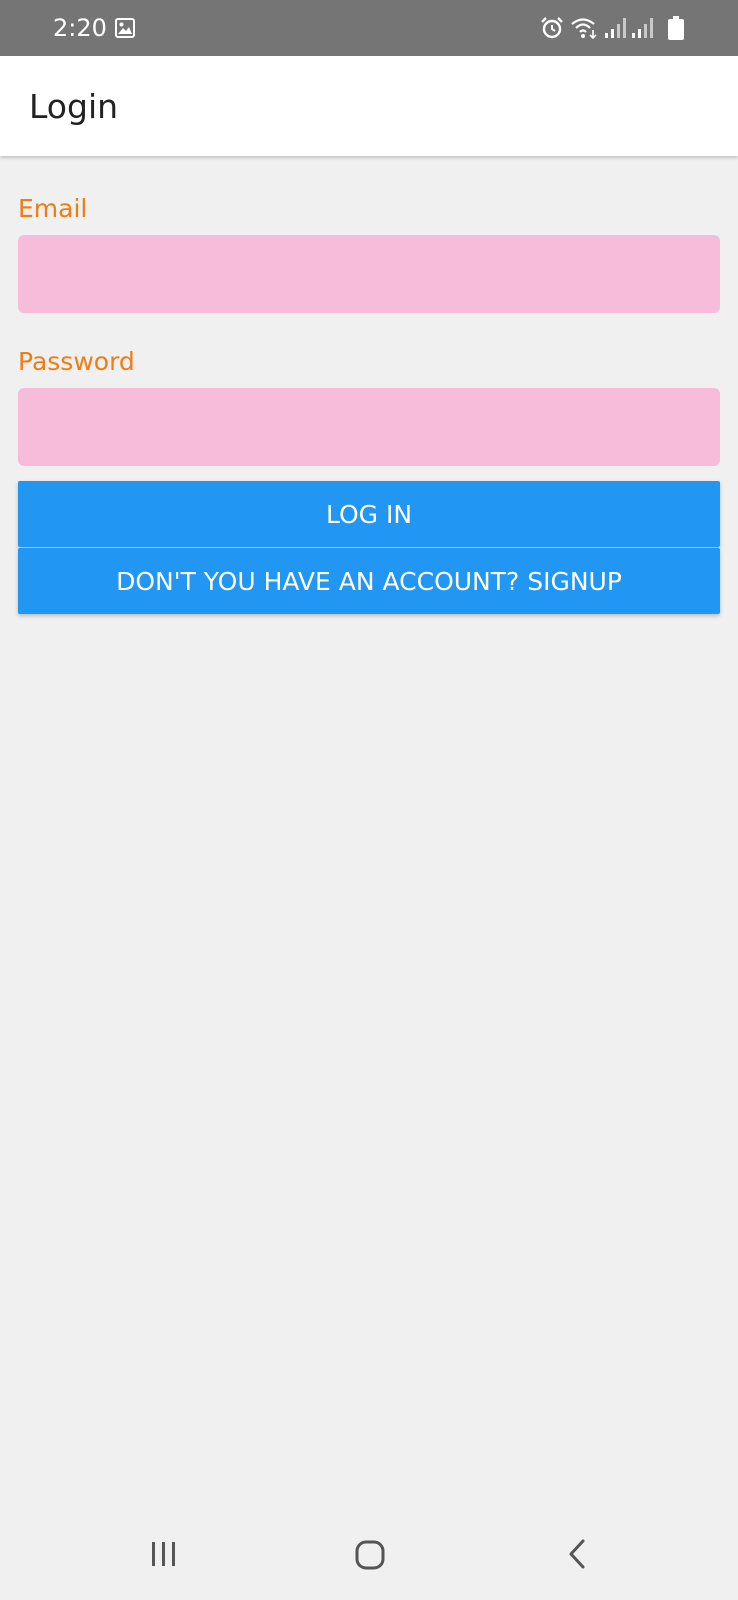  What do you see at coordinates (80, 28) in the screenshot?
I see `status-time: 2:20` at bounding box center [80, 28].